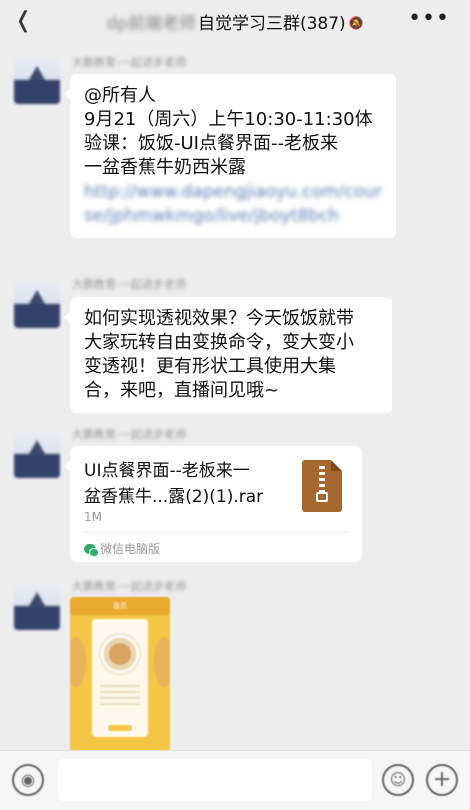  I want to click on image-message: 首页, so click(120, 674).